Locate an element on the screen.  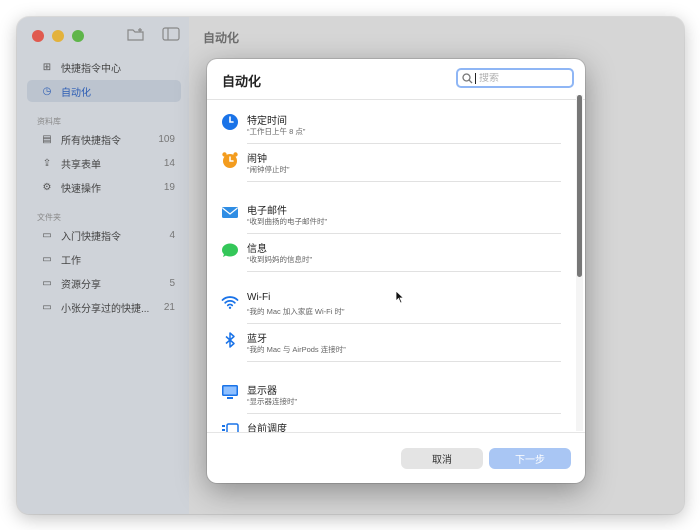
trigger-subtitle: “收到妈妈的信息时” is located at coordinates (279, 259).